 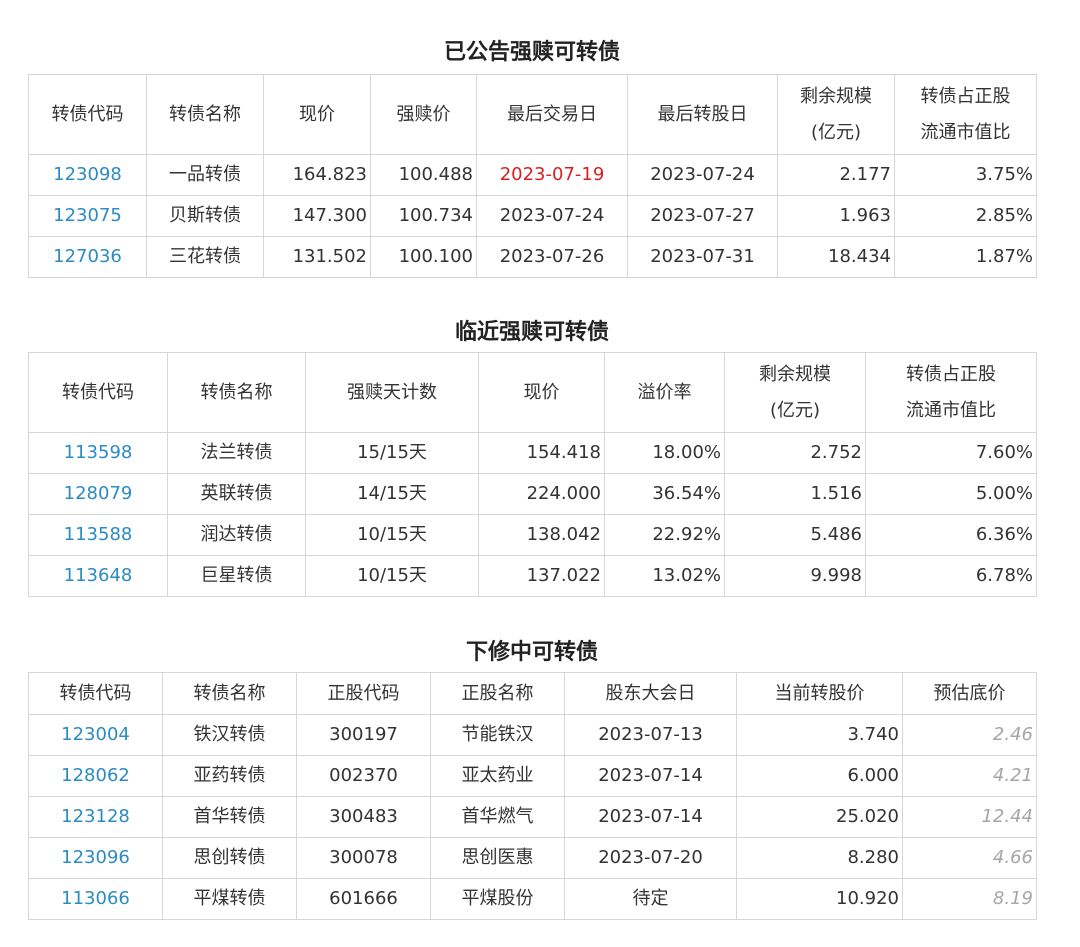 I want to click on bond-name: 铁汉转债, so click(x=229, y=735).